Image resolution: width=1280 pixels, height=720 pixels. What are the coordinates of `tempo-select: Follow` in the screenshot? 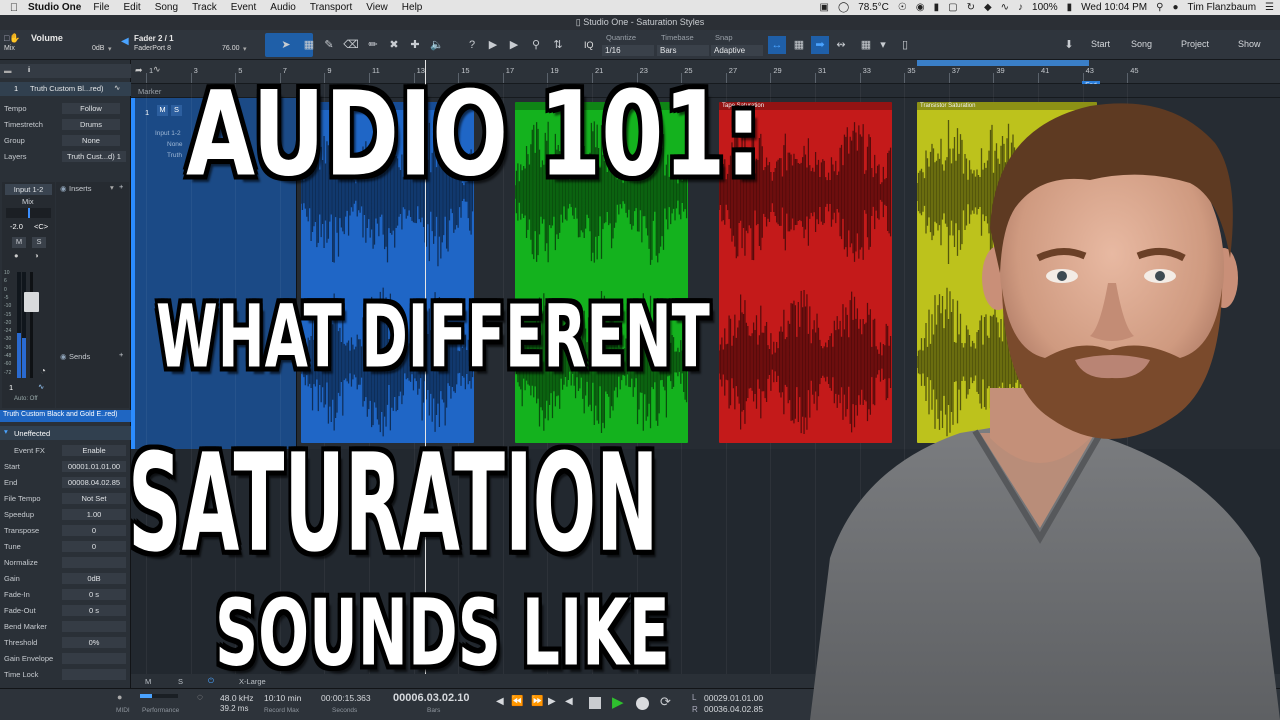 It's located at (91, 108).